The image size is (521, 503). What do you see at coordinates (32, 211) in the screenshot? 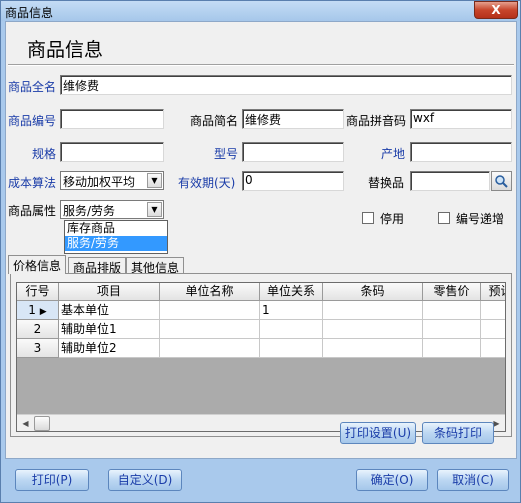
I see `attribute-label: 商品属性` at bounding box center [32, 211].